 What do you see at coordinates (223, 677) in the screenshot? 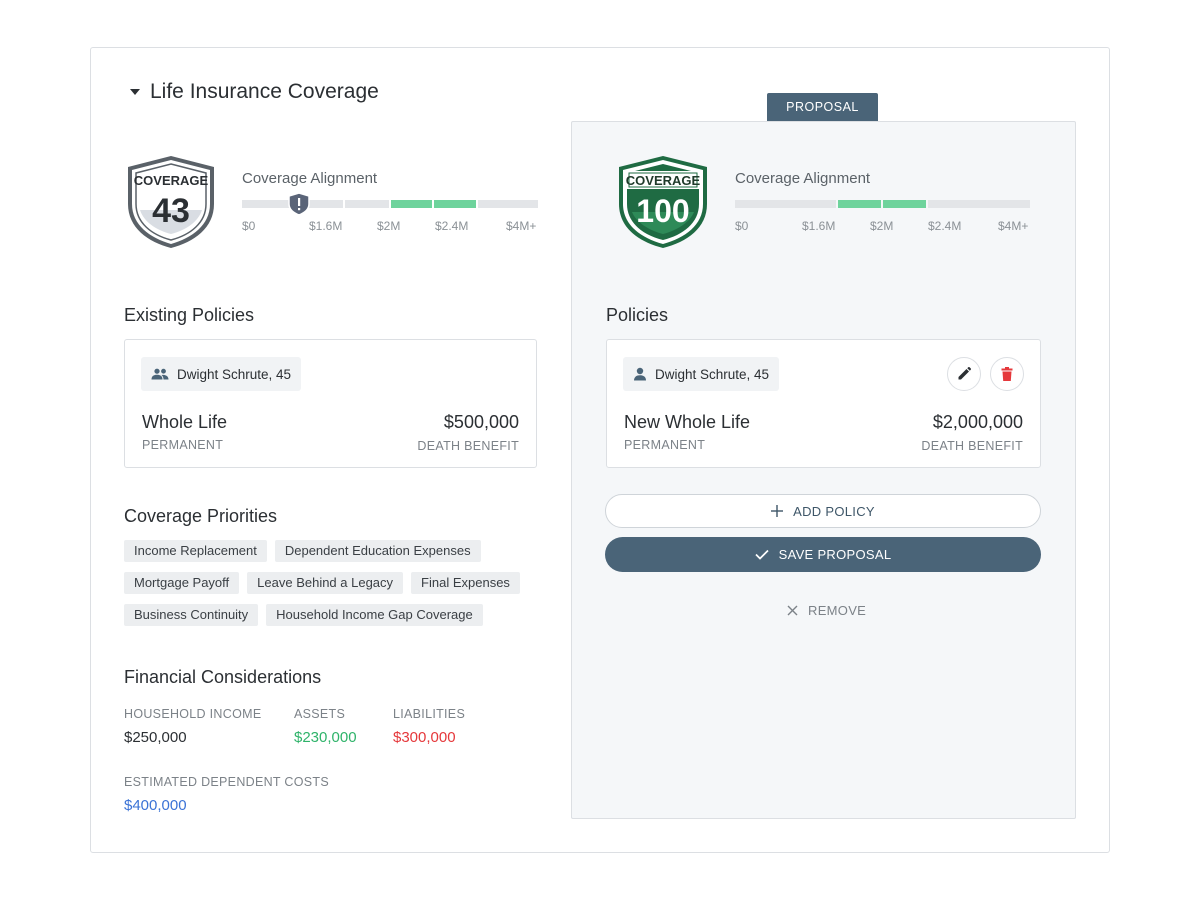
I see `financial-considerations-heading: Financial Considerations` at bounding box center [223, 677].